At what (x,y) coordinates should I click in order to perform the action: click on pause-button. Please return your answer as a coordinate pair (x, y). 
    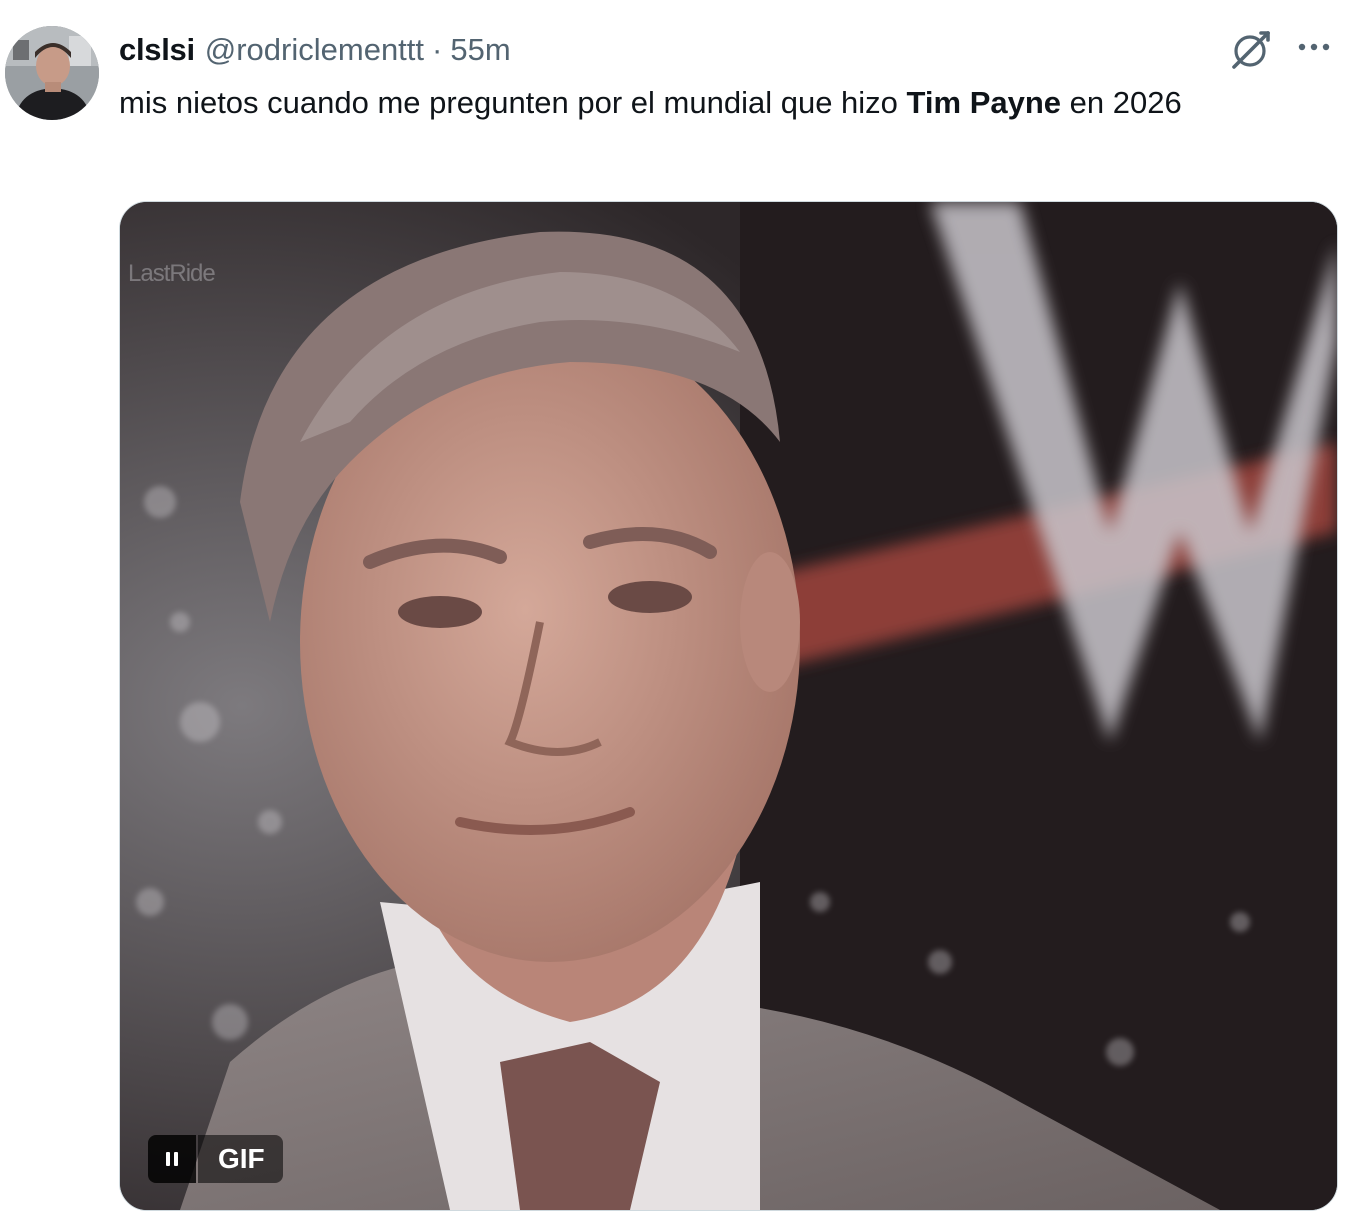
    Looking at the image, I should click on (172, 1159).